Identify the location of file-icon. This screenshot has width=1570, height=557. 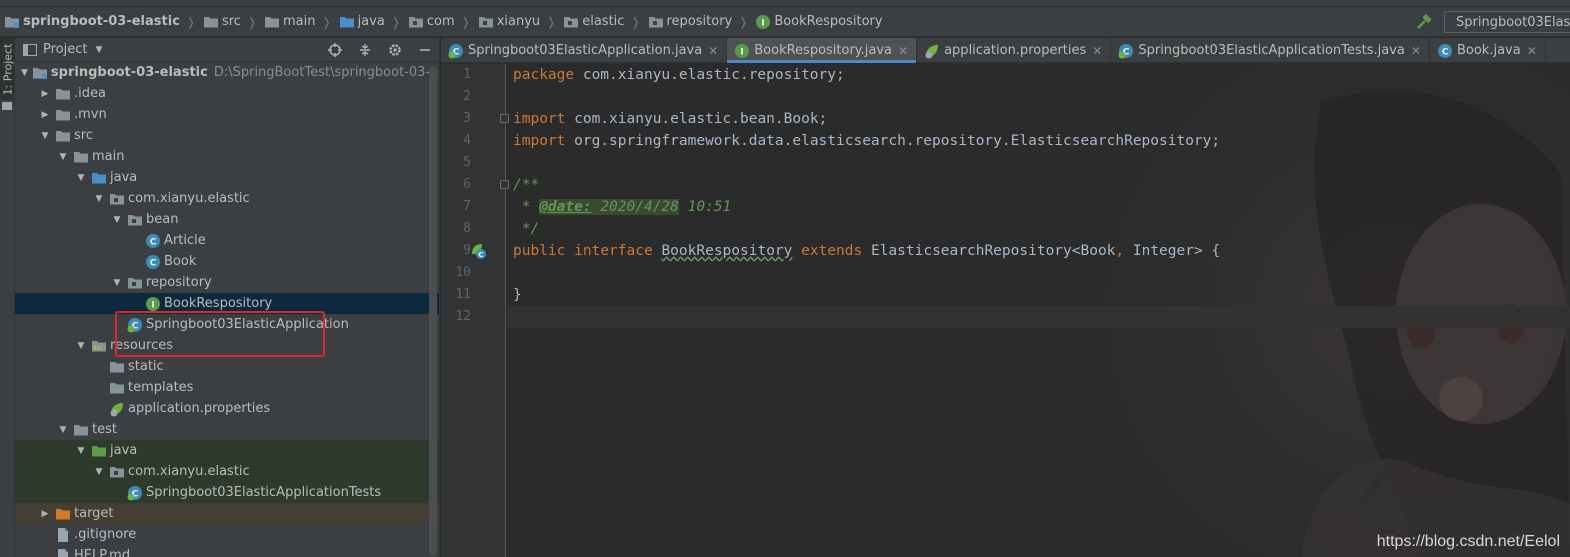
(63, 535).